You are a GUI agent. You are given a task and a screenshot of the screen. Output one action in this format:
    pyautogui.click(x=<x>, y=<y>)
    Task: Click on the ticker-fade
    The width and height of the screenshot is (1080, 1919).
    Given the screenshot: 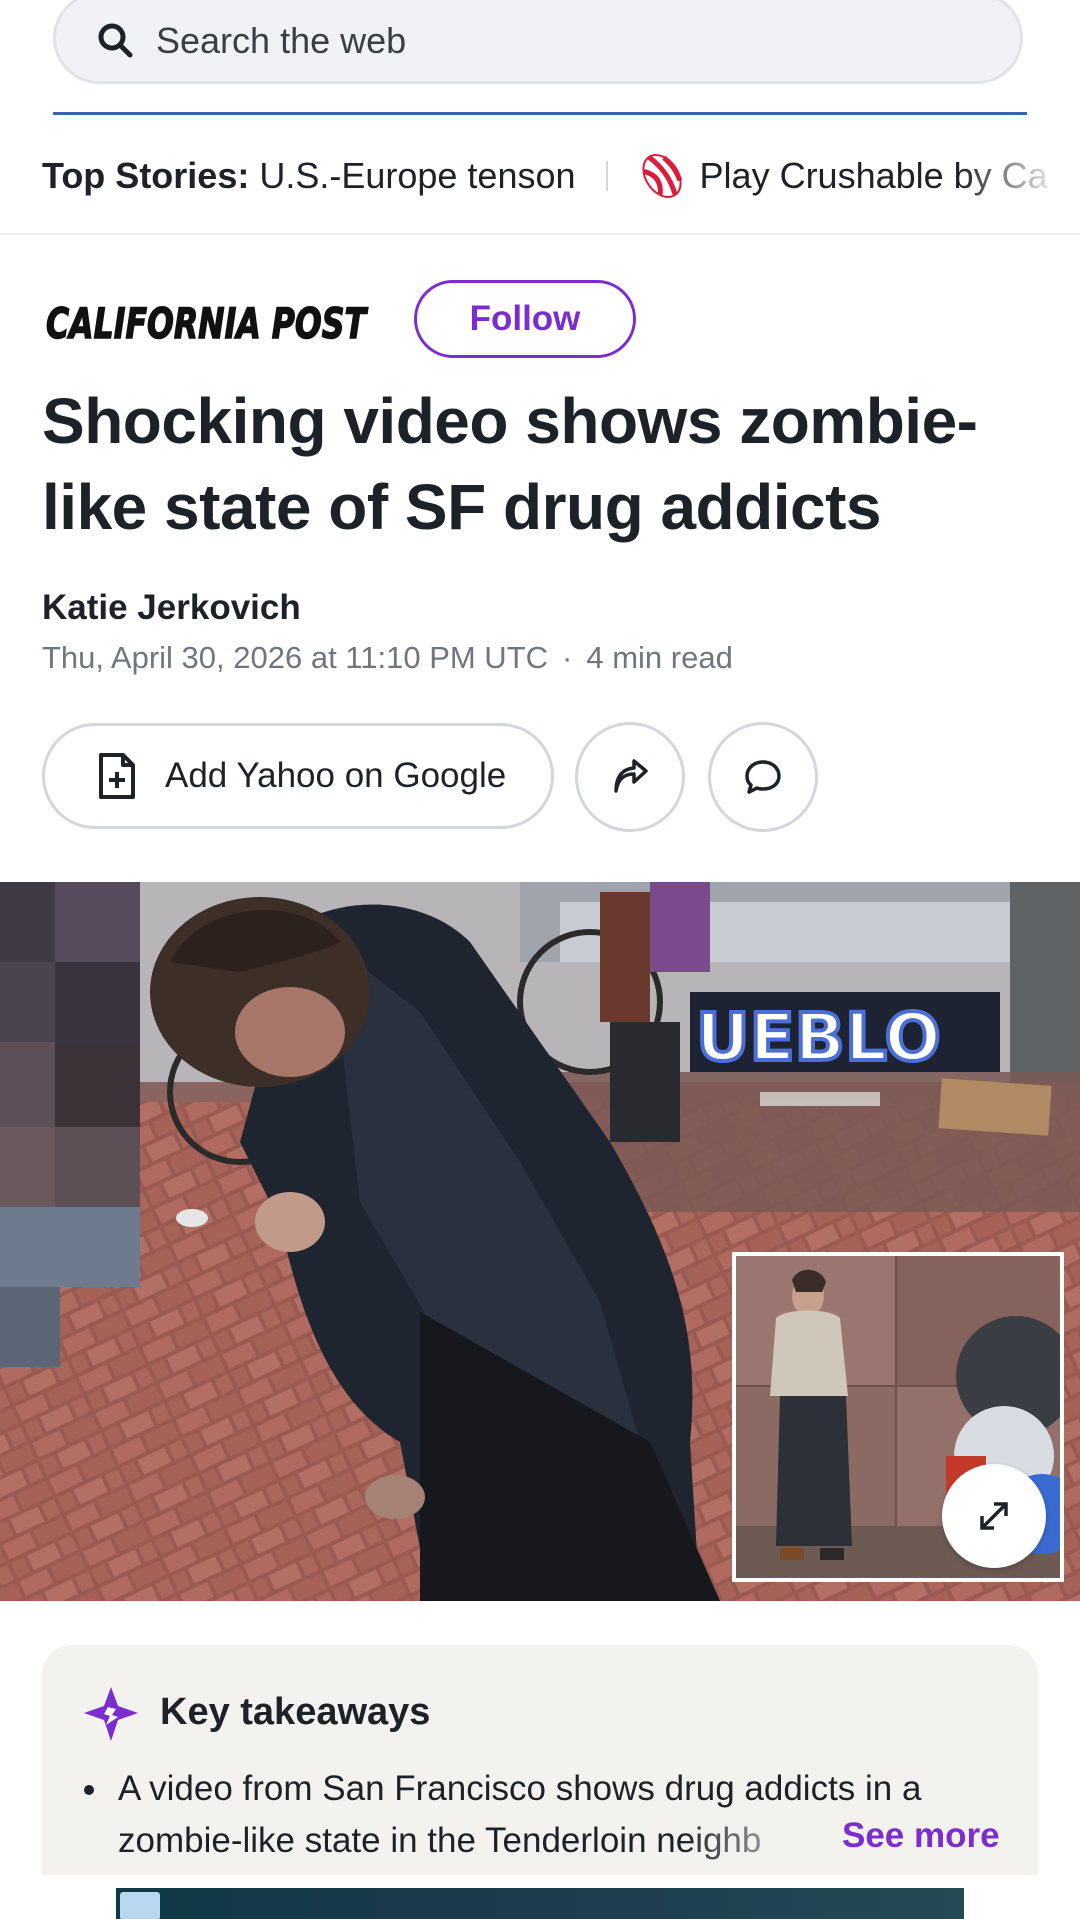 What is the action you would take?
    pyautogui.click(x=1020, y=176)
    